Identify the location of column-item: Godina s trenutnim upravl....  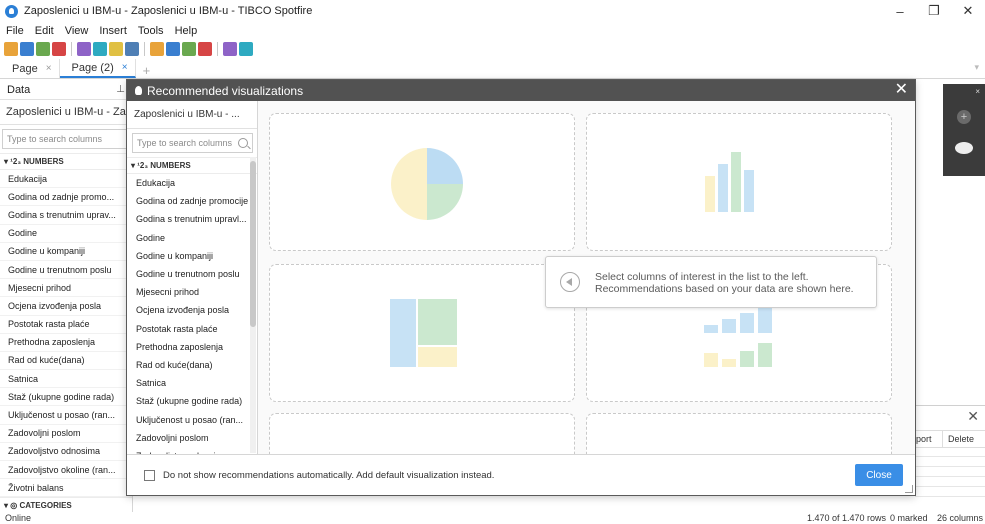
(192, 219).